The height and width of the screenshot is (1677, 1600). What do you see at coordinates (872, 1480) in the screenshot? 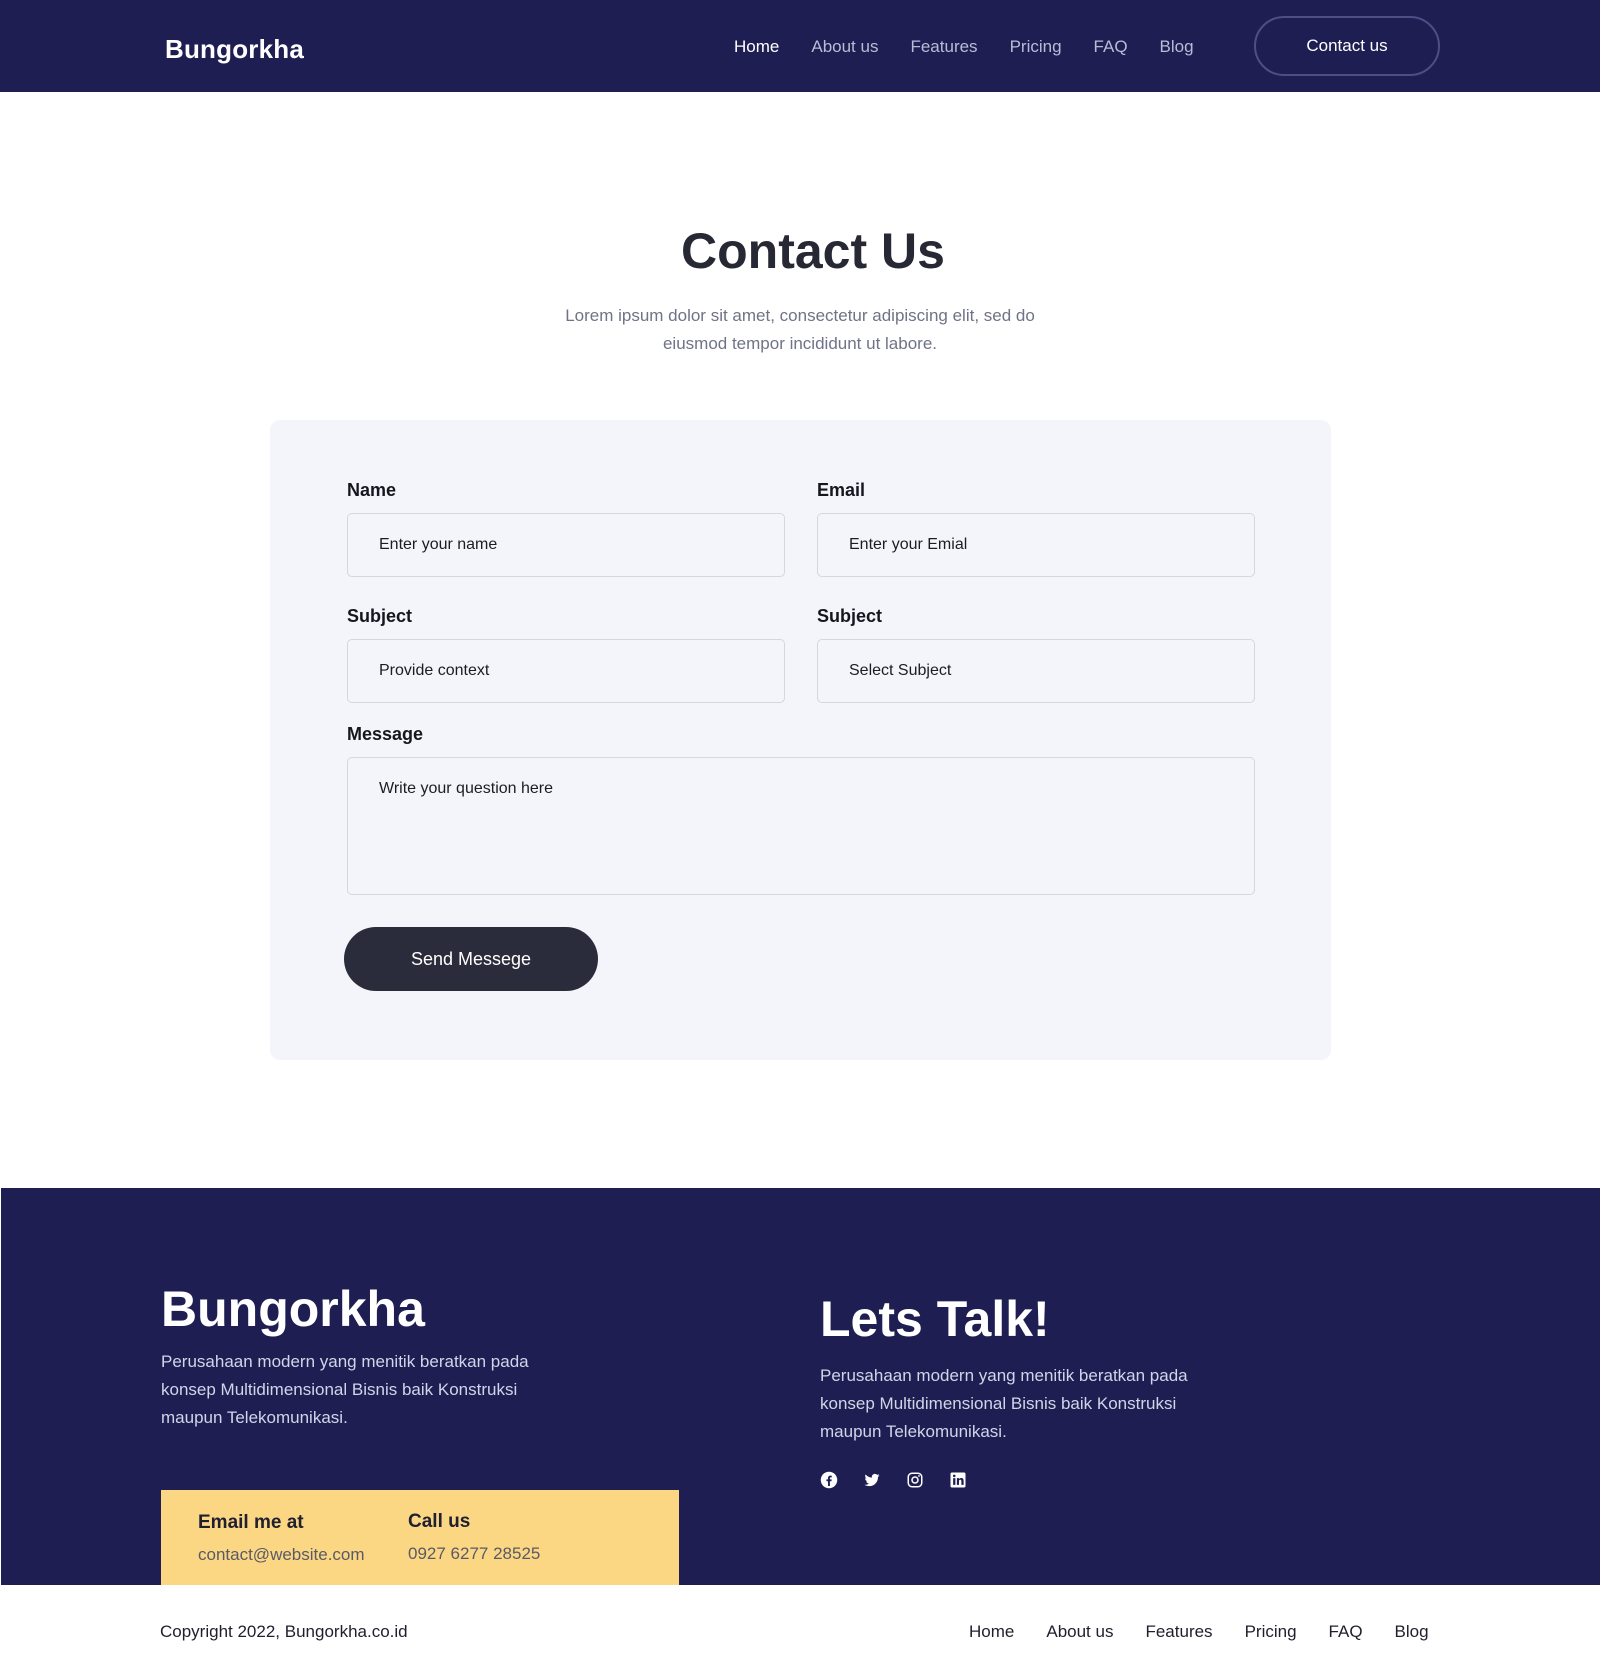
I see `twitter-icon` at bounding box center [872, 1480].